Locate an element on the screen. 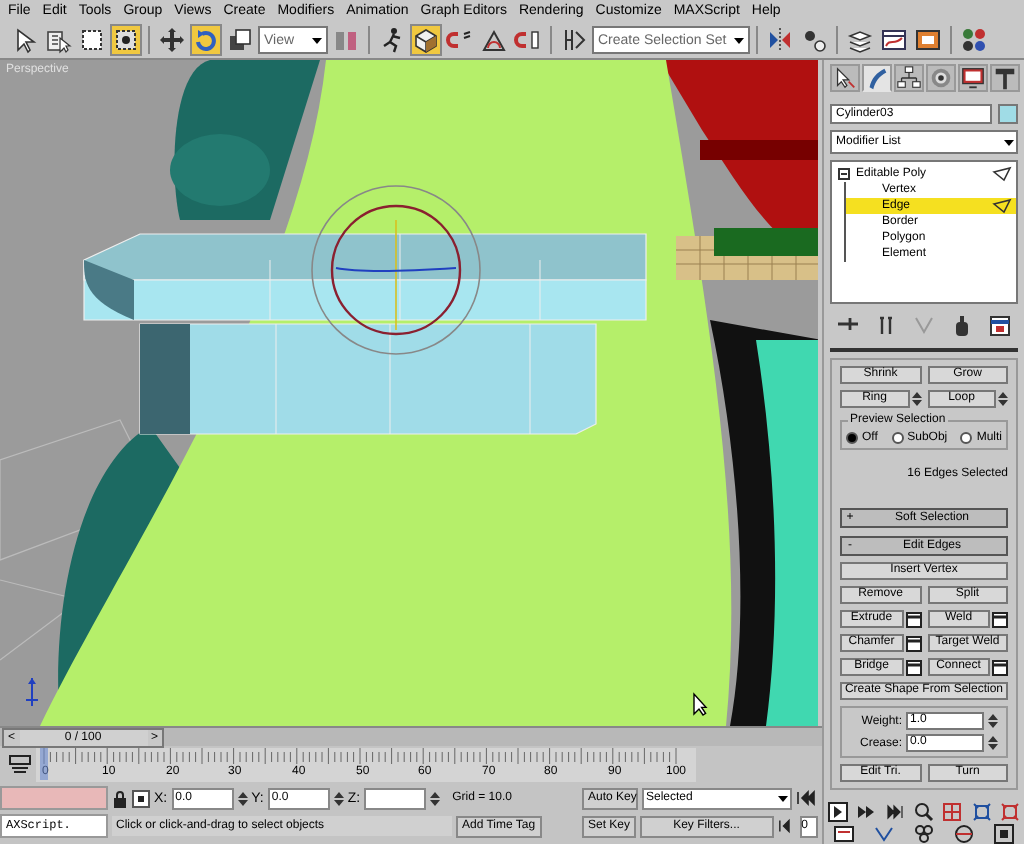 The image size is (1024, 844). orbit-icon is located at coordinates (964, 833).